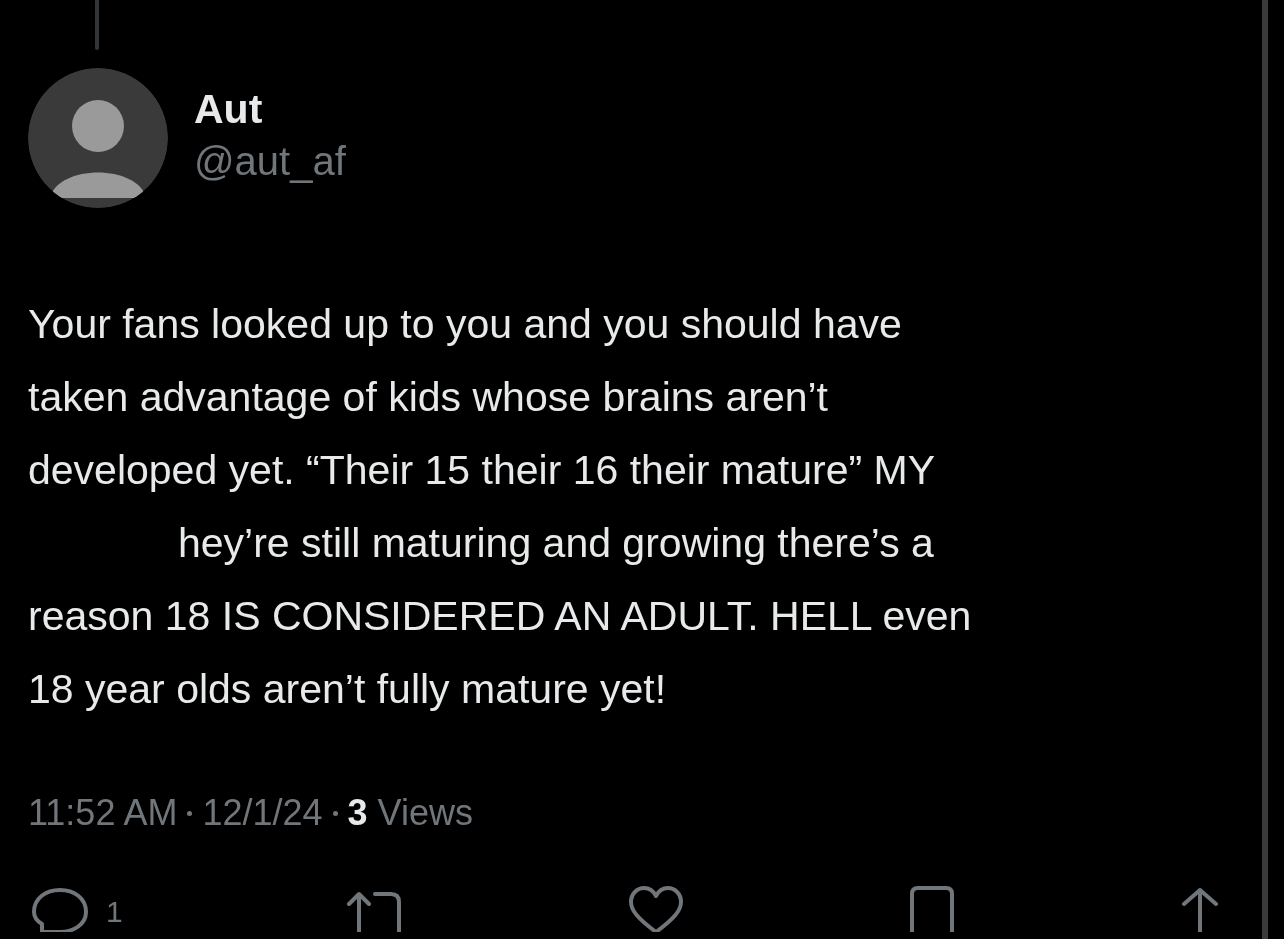  I want to click on tweet-text-line: 18 year olds aren’t fully mature yet!, so click(348, 689).